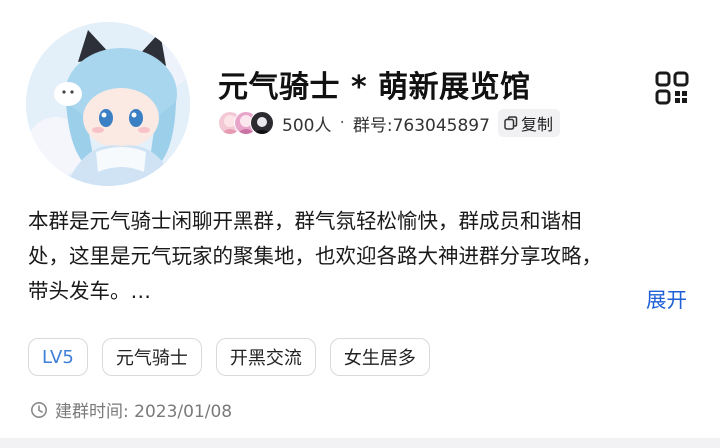 The height and width of the screenshot is (448, 720). Describe the element at coordinates (666, 300) in the screenshot. I see `expand-link: 展开` at that location.